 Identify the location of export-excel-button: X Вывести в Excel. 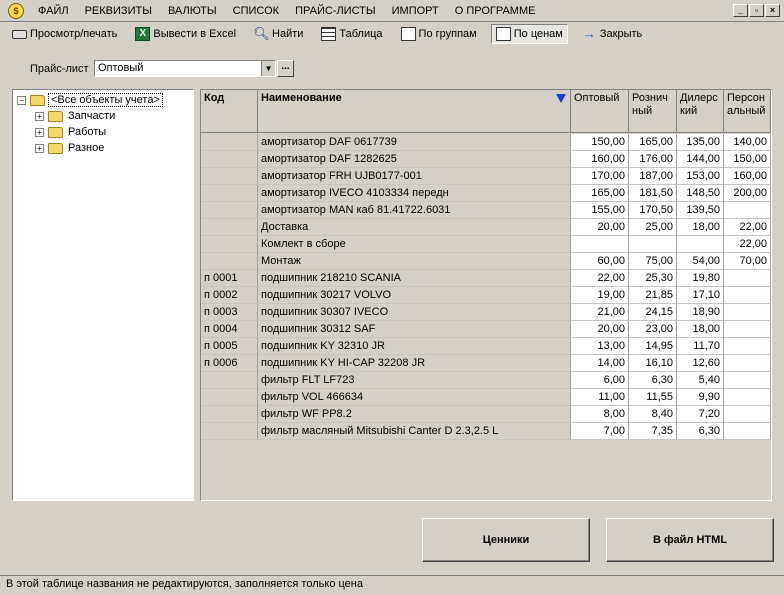
(185, 34).